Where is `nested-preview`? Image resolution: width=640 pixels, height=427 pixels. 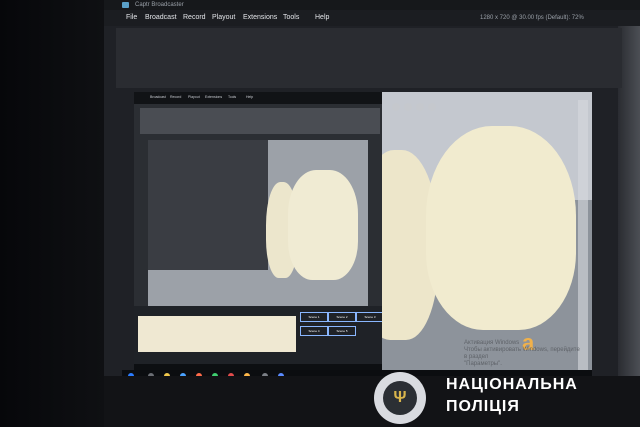 nested-preview is located at coordinates (260, 121).